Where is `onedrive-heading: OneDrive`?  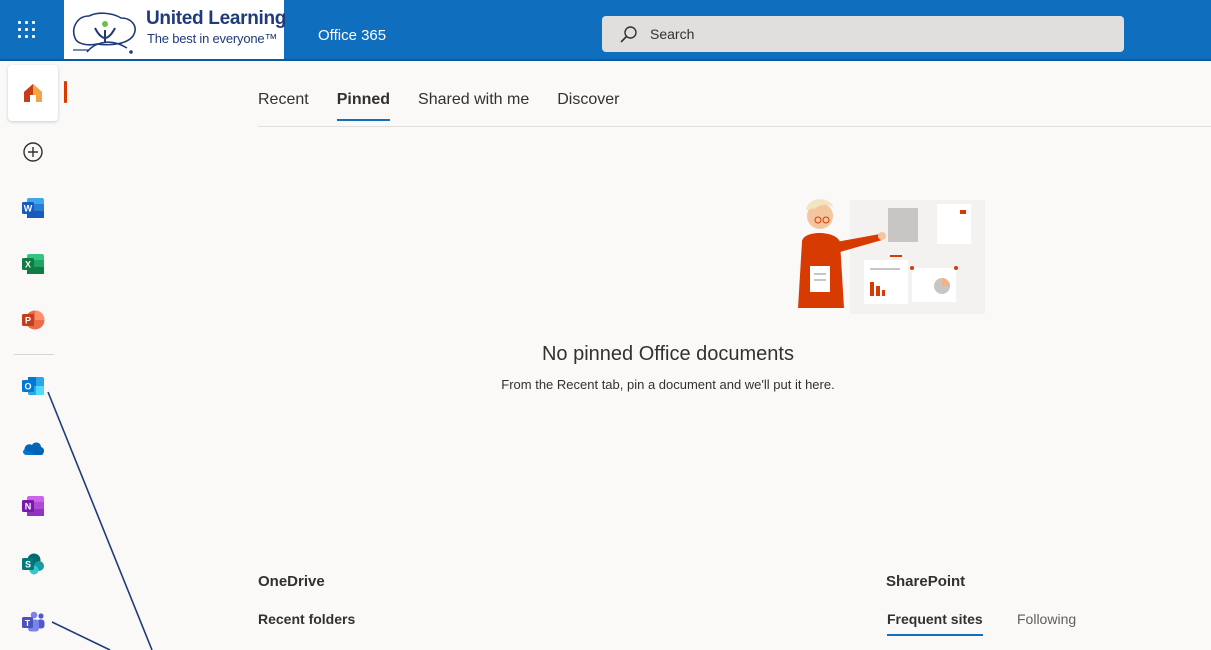
onedrive-heading: OneDrive is located at coordinates (291, 581).